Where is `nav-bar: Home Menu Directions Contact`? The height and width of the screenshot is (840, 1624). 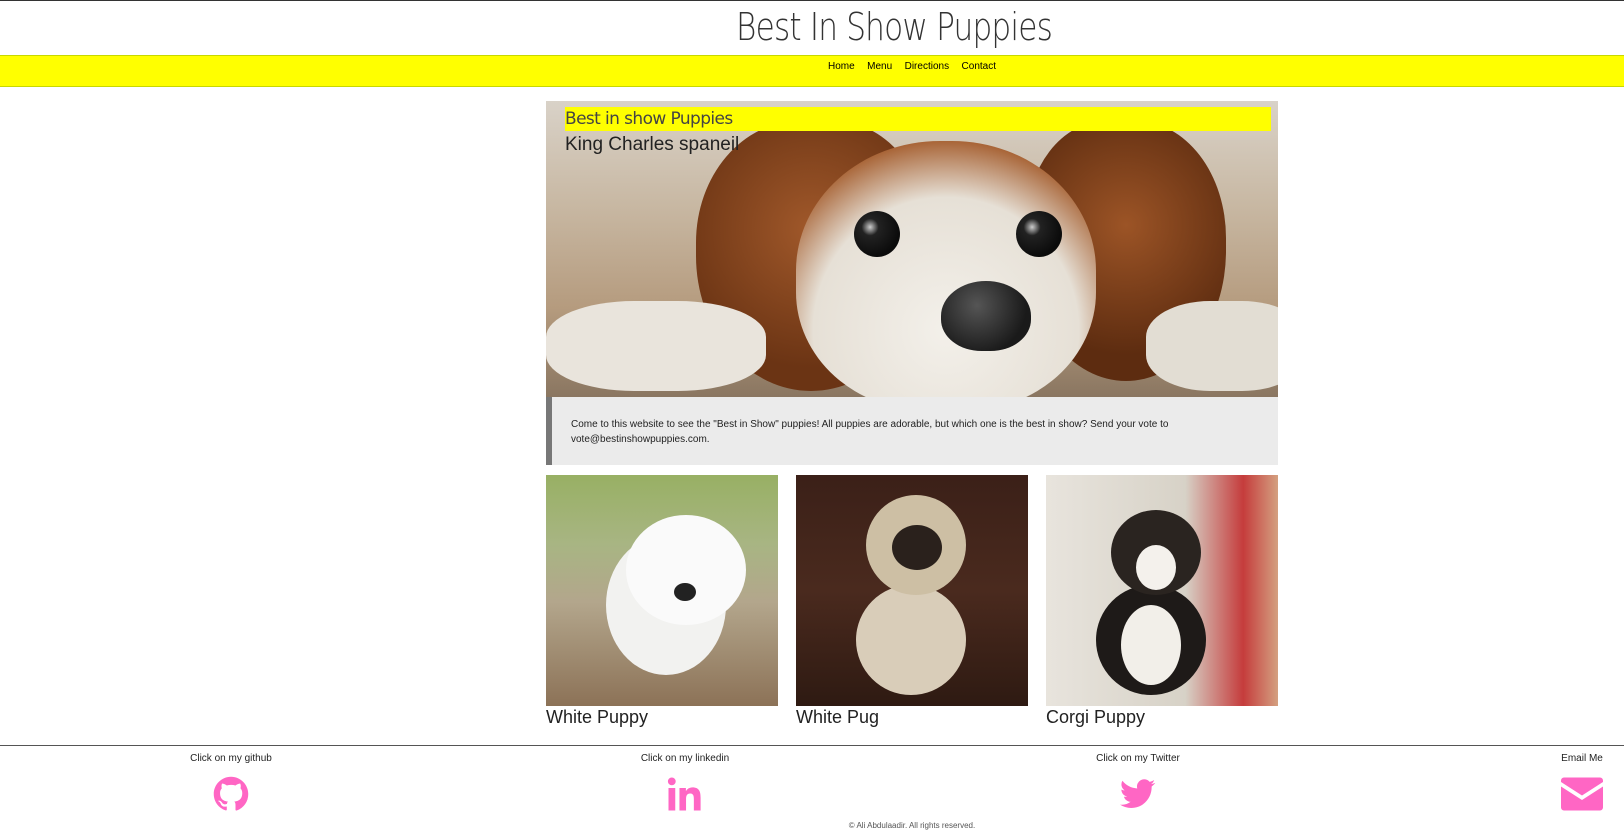 nav-bar: Home Menu Directions Contact is located at coordinates (812, 71).